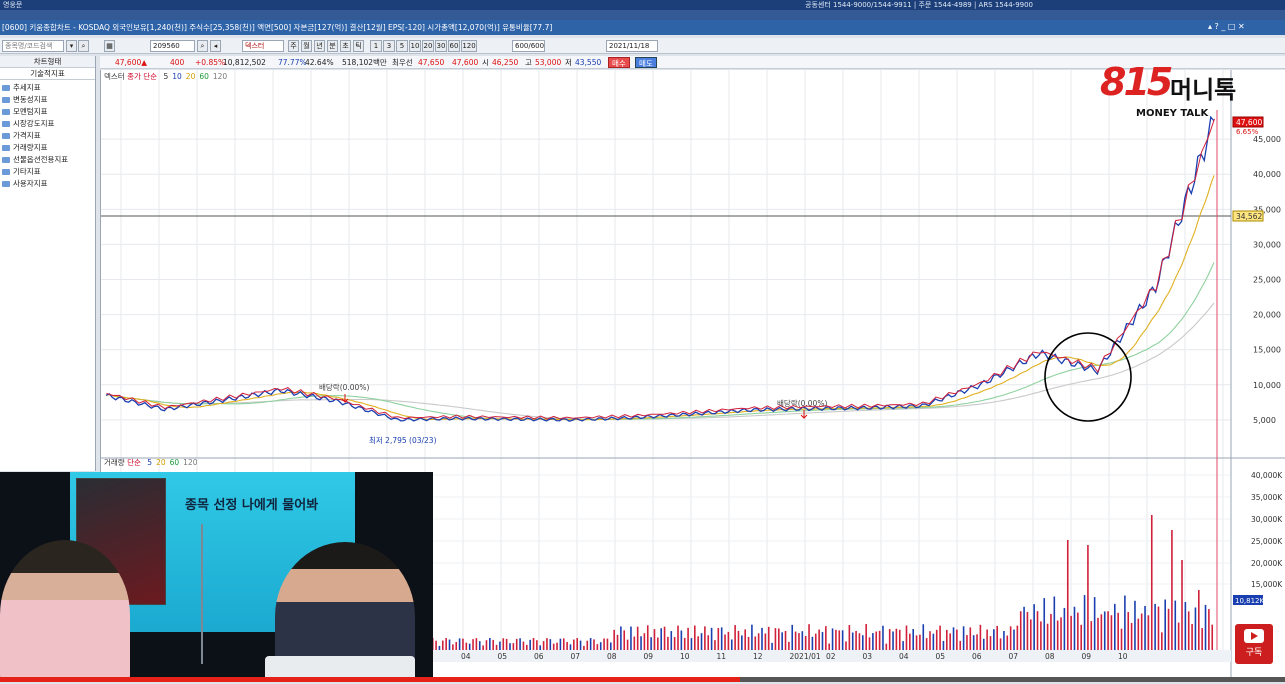  Describe the element at coordinates (293, 46) in the screenshot. I see `period-button-0: 주` at that location.